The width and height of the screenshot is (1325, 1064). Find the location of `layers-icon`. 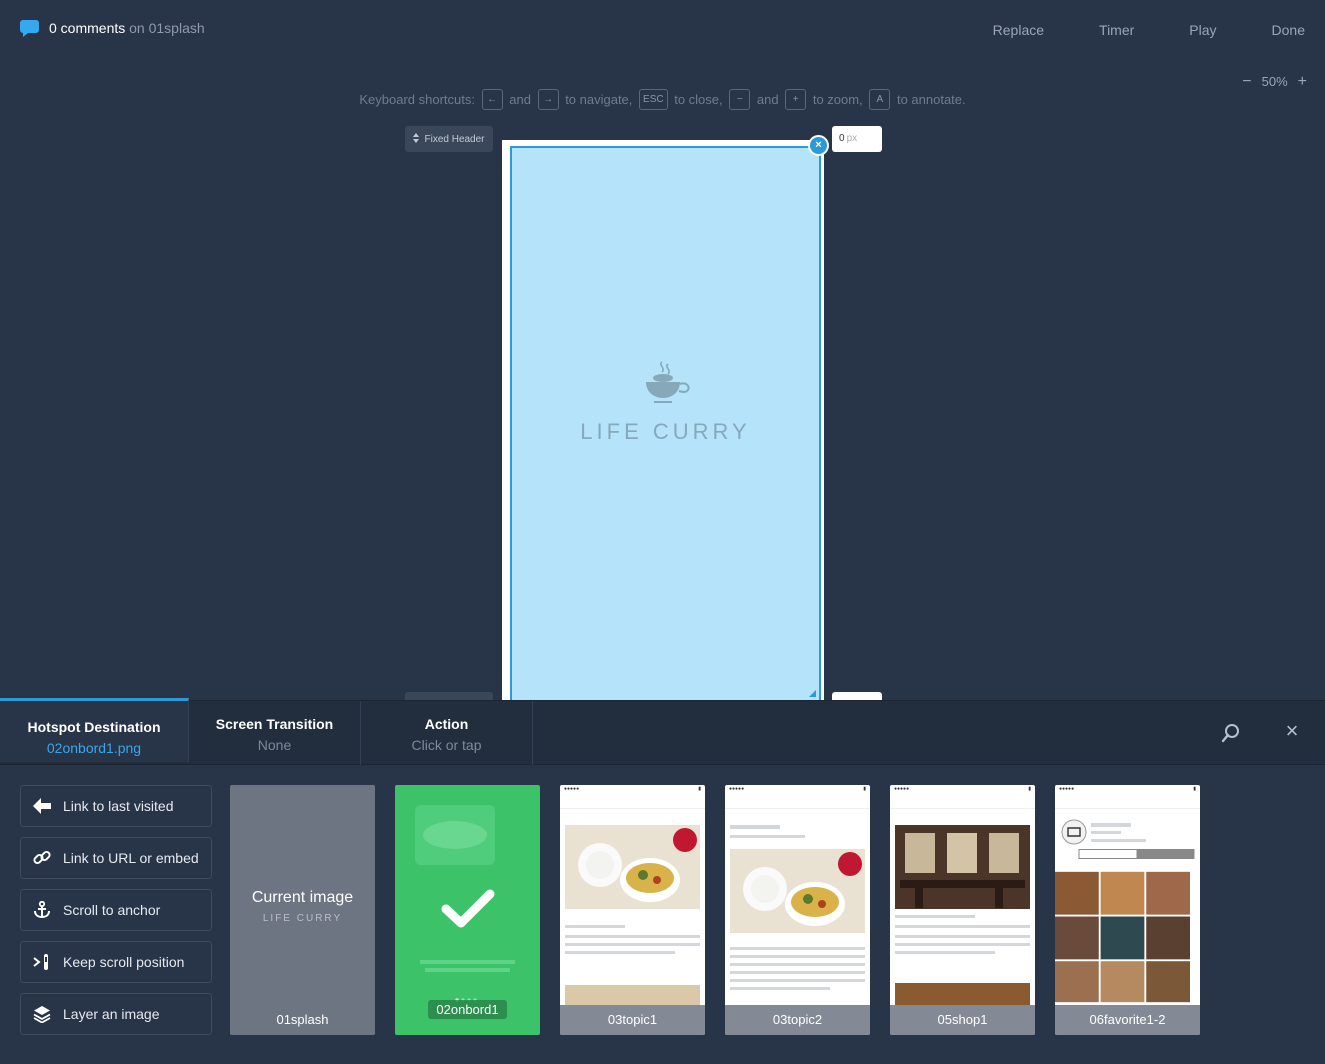

layers-icon is located at coordinates (42, 1014).